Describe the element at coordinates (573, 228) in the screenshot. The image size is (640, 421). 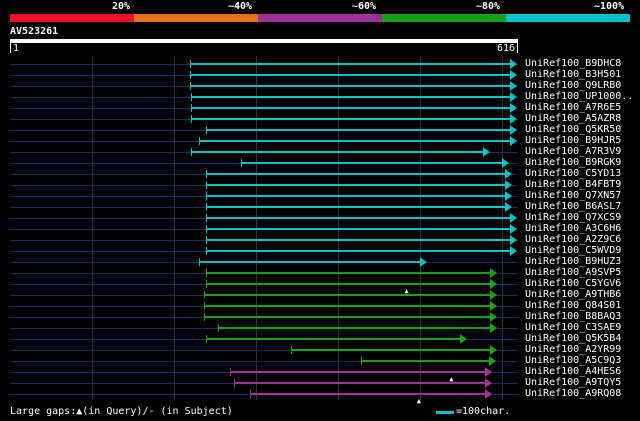
I see `hit-label: UniRef100_A3C6H6` at that location.